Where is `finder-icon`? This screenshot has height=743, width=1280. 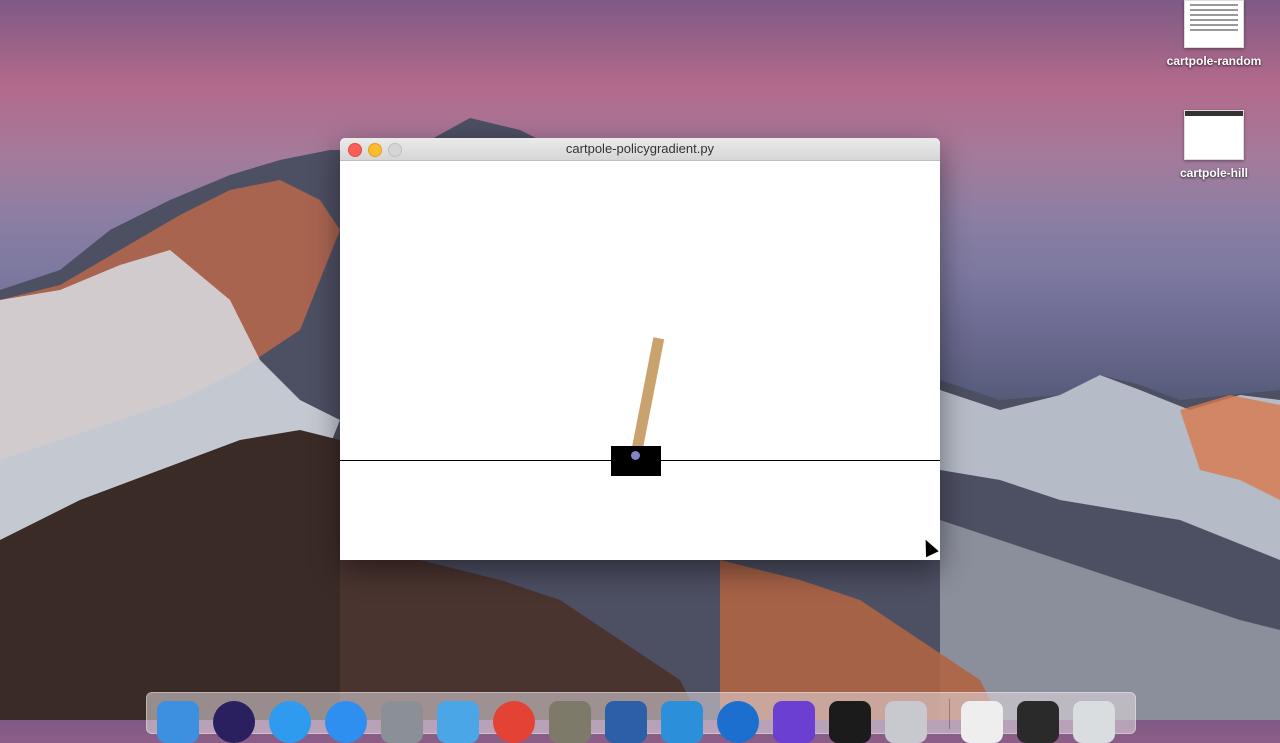 finder-icon is located at coordinates (178, 722).